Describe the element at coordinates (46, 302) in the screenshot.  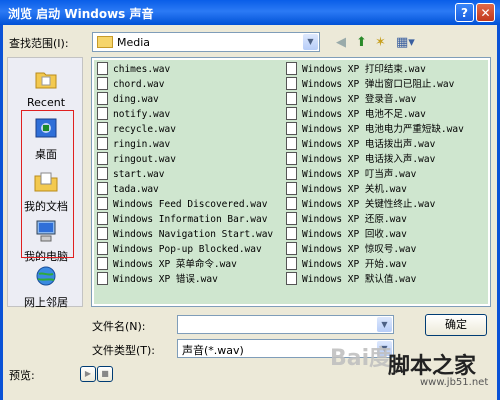
I see `place-label: 网上邻居` at that location.